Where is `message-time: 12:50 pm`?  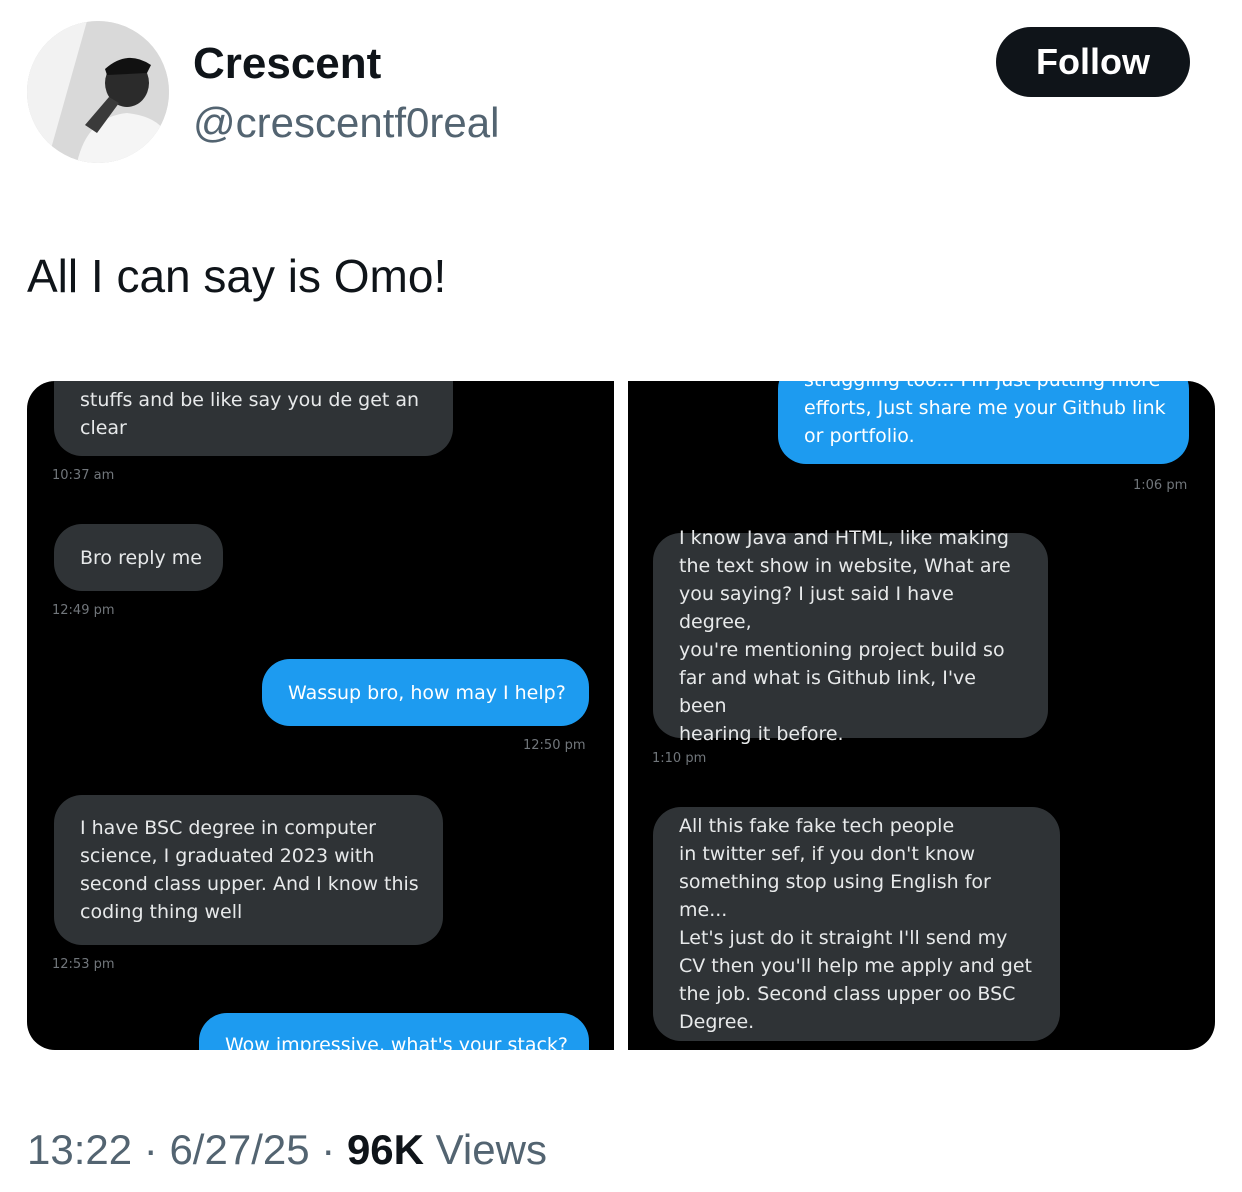
message-time: 12:50 pm is located at coordinates (554, 745).